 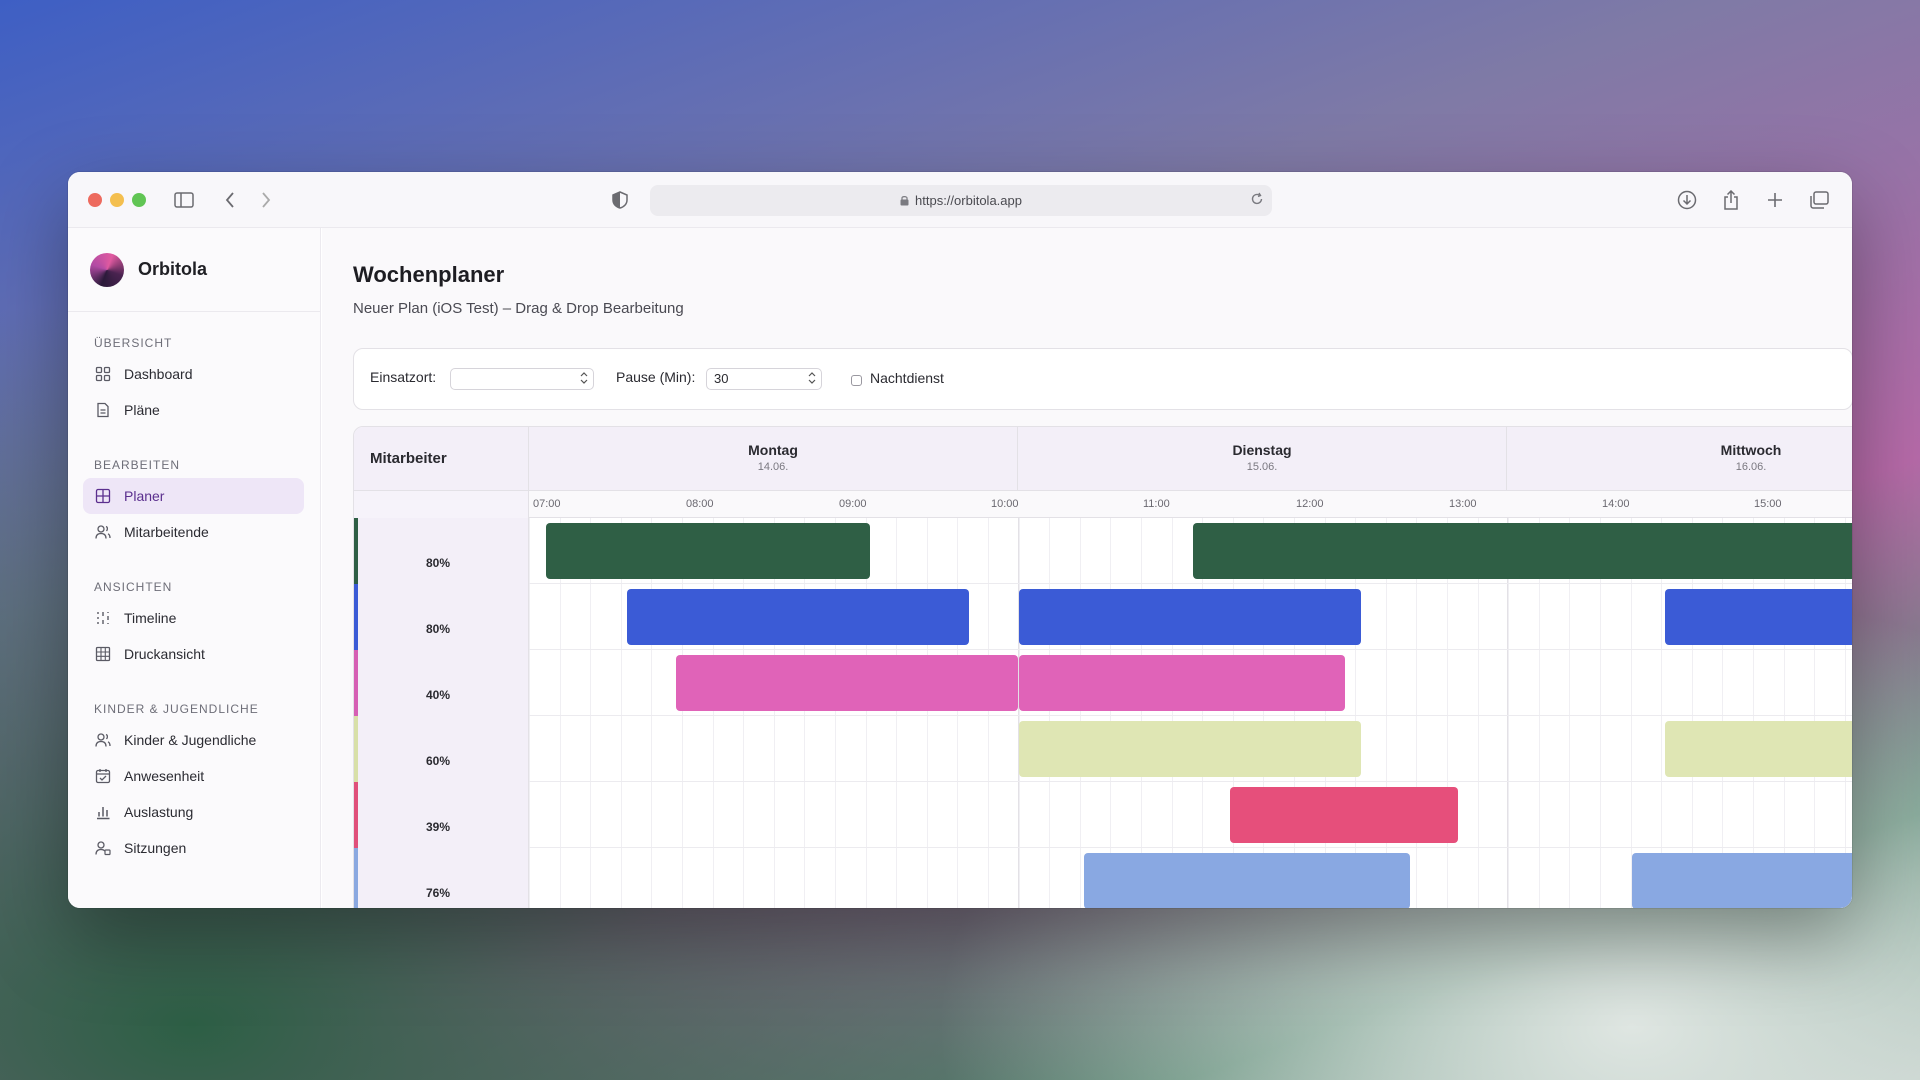 What do you see at coordinates (907, 378) in the screenshot?
I see `nachtdienst-label: Nachtdienst` at bounding box center [907, 378].